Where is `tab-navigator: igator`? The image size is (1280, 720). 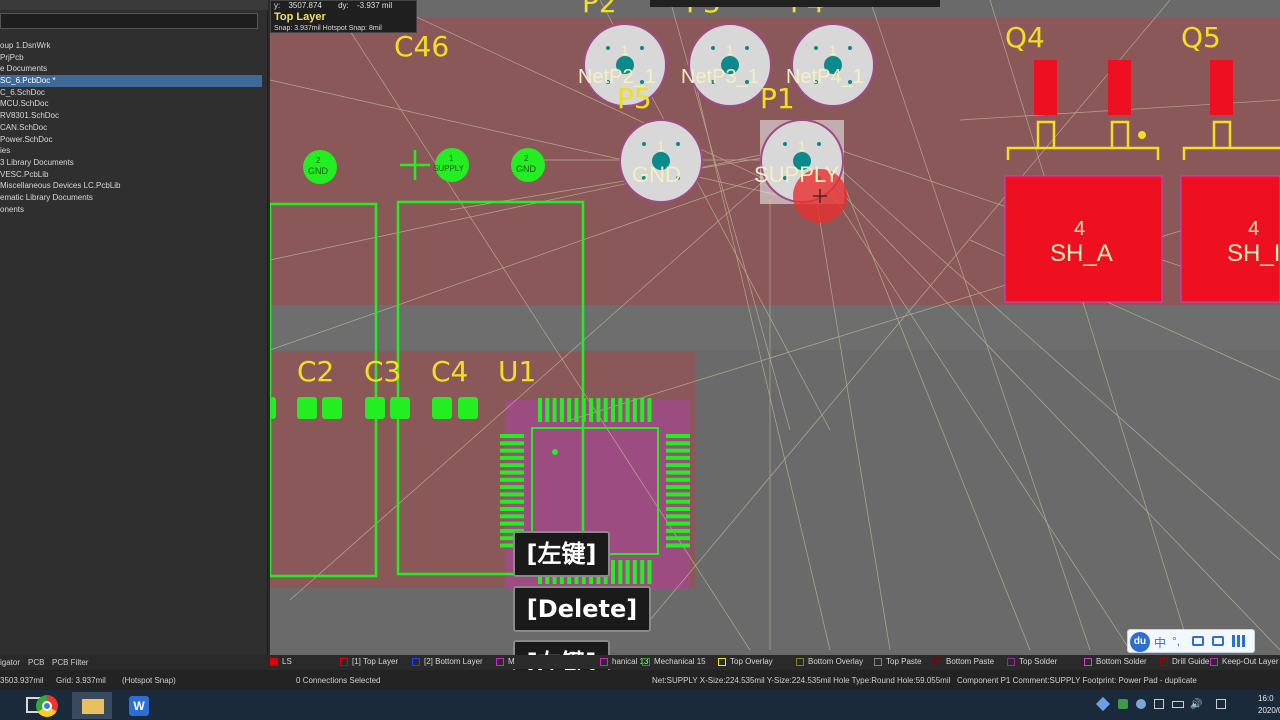
tab-navigator: igator is located at coordinates (10, 662).